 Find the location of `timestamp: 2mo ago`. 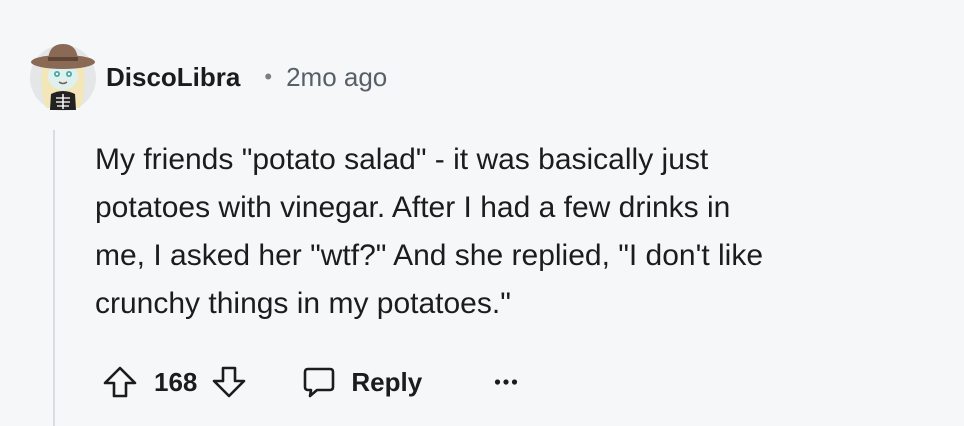

timestamp: 2mo ago is located at coordinates (336, 77).